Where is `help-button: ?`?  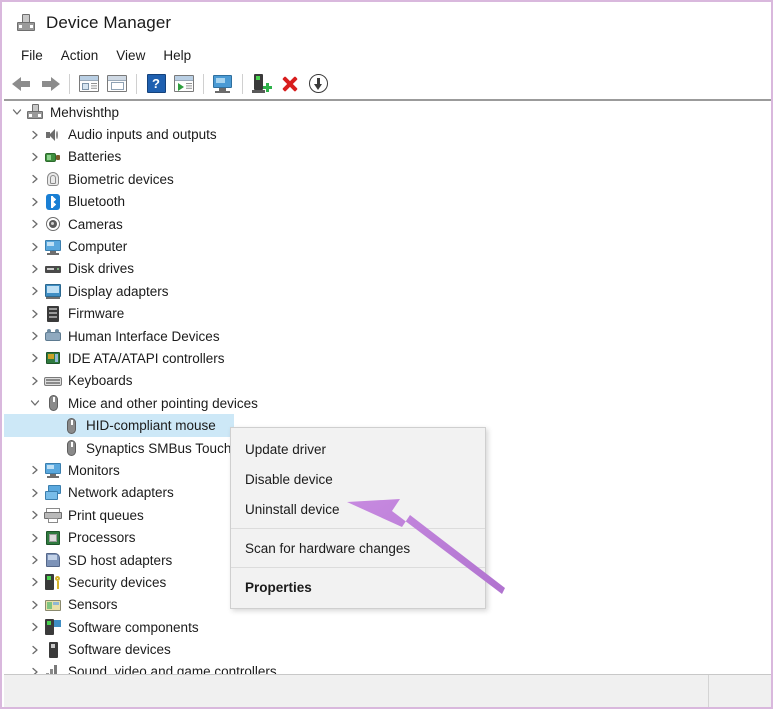
help-button: ? is located at coordinates (156, 84).